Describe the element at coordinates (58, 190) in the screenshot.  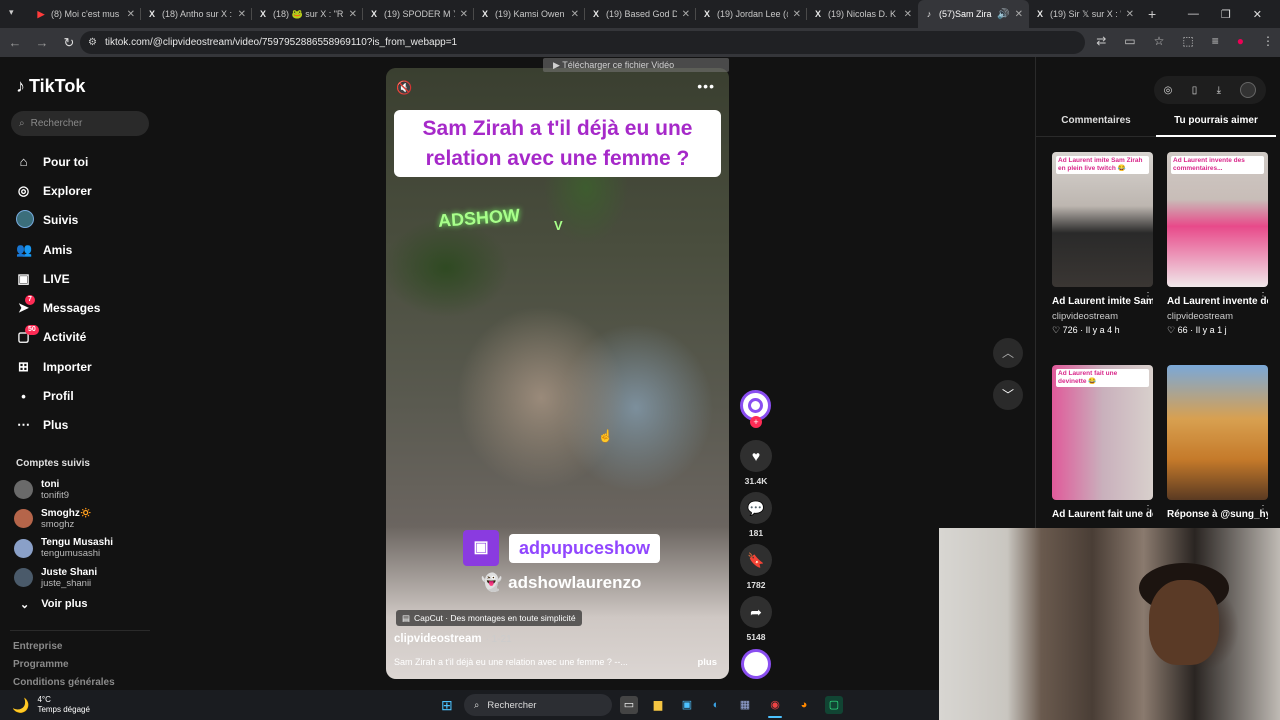
I see `nav-explorer: ◎ Explorer` at that location.